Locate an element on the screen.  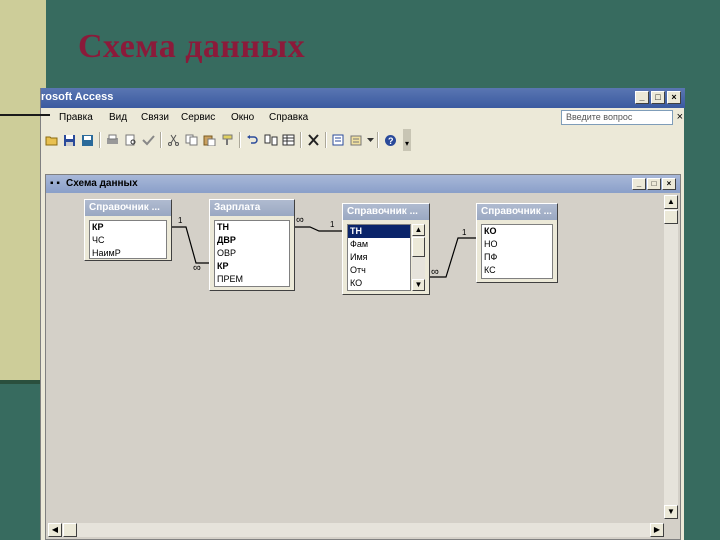
paste-icon is located at coordinates (209, 140).